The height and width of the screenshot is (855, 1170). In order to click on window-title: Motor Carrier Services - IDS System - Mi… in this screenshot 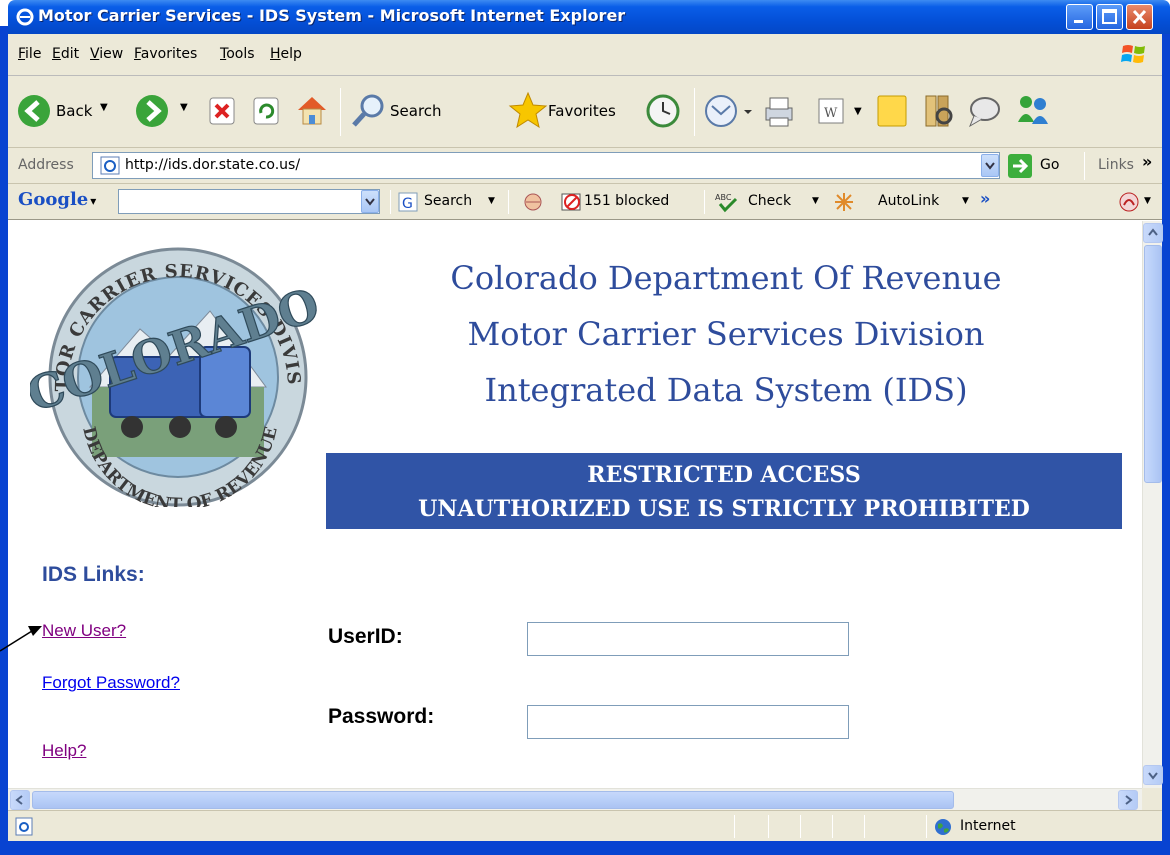, I will do `click(332, 15)`.